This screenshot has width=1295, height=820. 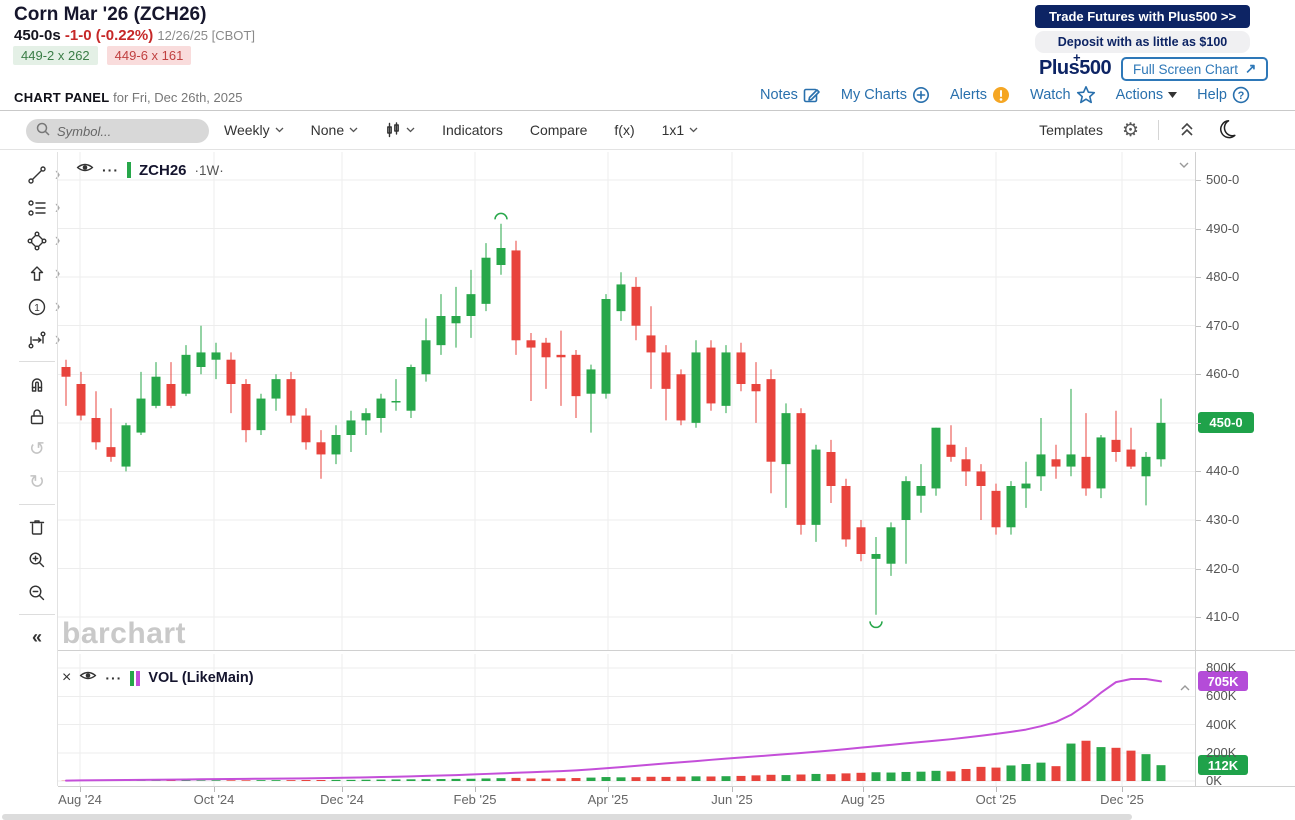 I want to click on price-axis-label: 480-0, so click(x=1223, y=277).